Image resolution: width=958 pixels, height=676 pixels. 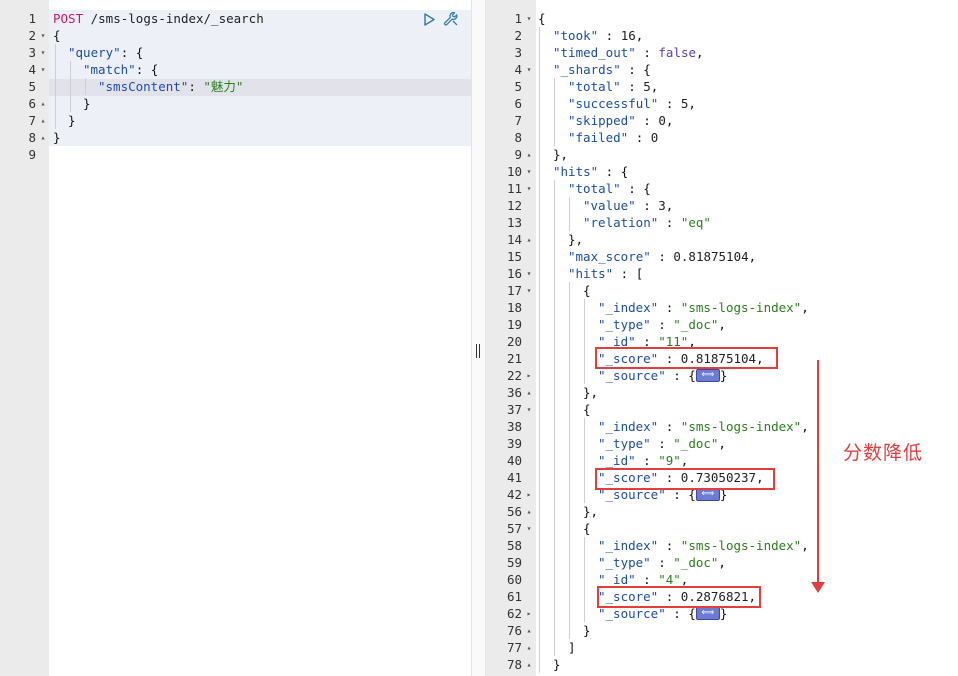 What do you see at coordinates (621, 222) in the screenshot?
I see `code-token: "relation"` at bounding box center [621, 222].